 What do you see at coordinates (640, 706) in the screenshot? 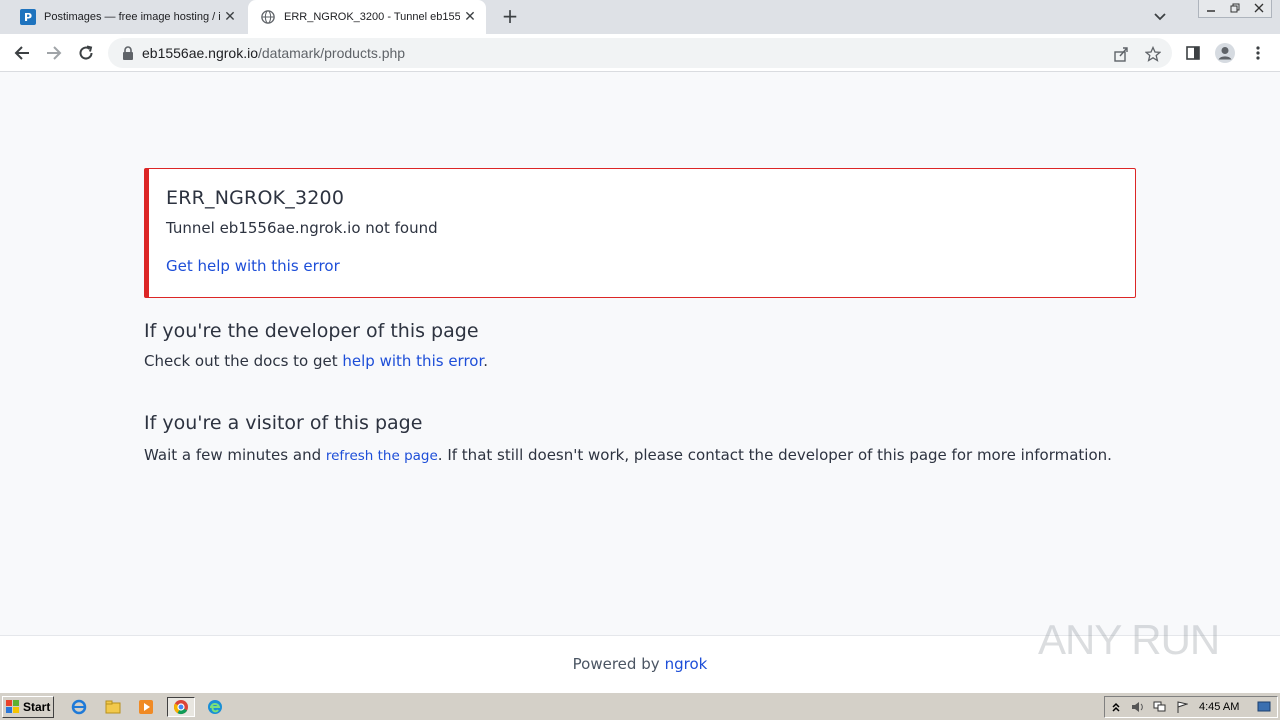
I see `taskbar: Start 4:45 AM` at bounding box center [640, 706].